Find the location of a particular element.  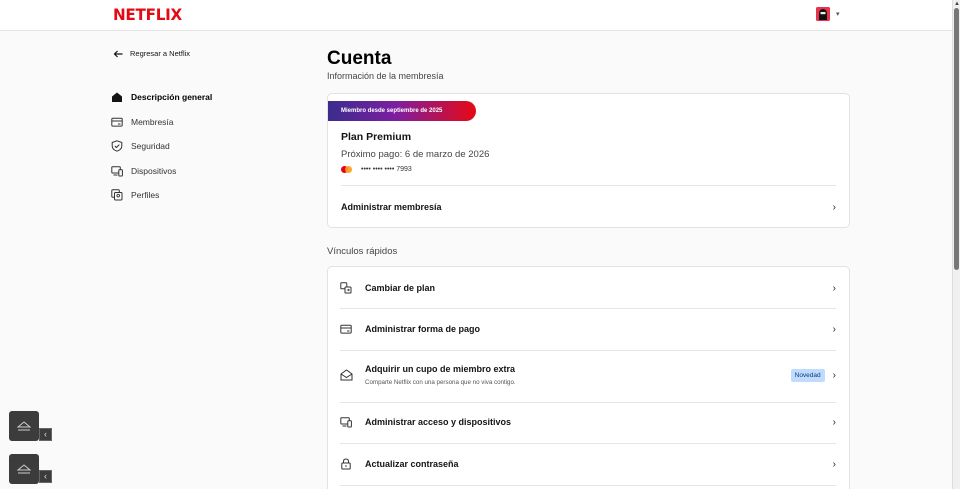

next-payment-date: Próximo pago: 6 de marzo de 2026 is located at coordinates (415, 154).